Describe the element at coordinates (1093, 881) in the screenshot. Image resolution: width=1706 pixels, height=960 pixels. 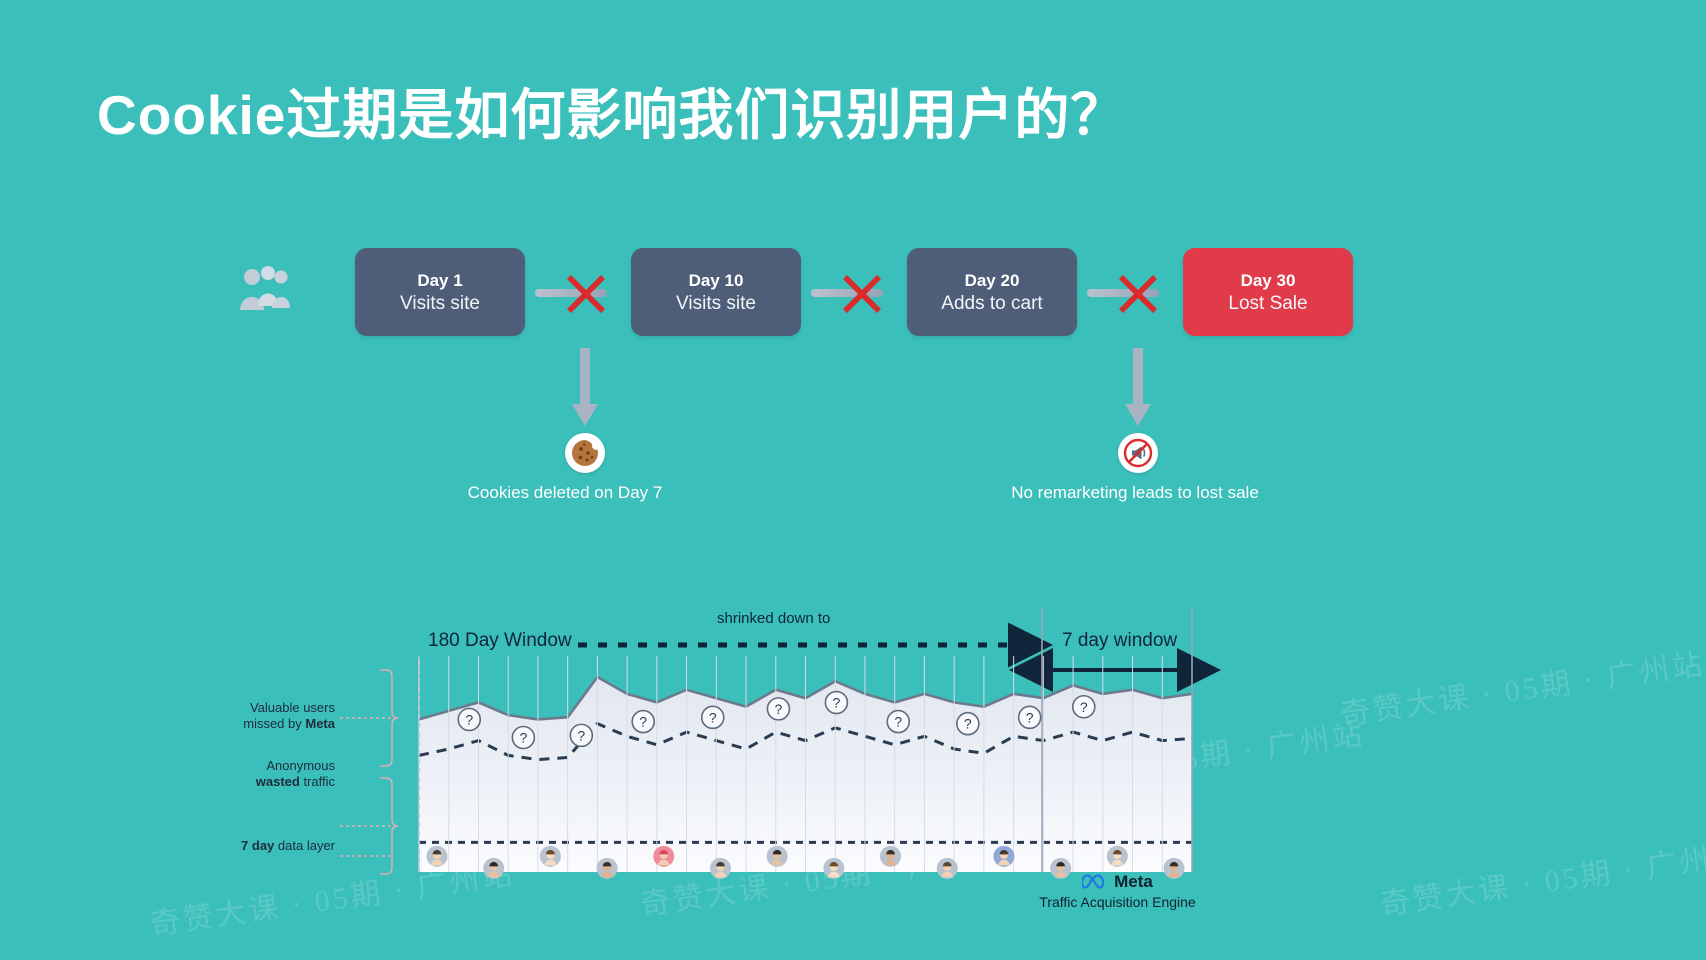
I see `meta-infinity-logo` at that location.